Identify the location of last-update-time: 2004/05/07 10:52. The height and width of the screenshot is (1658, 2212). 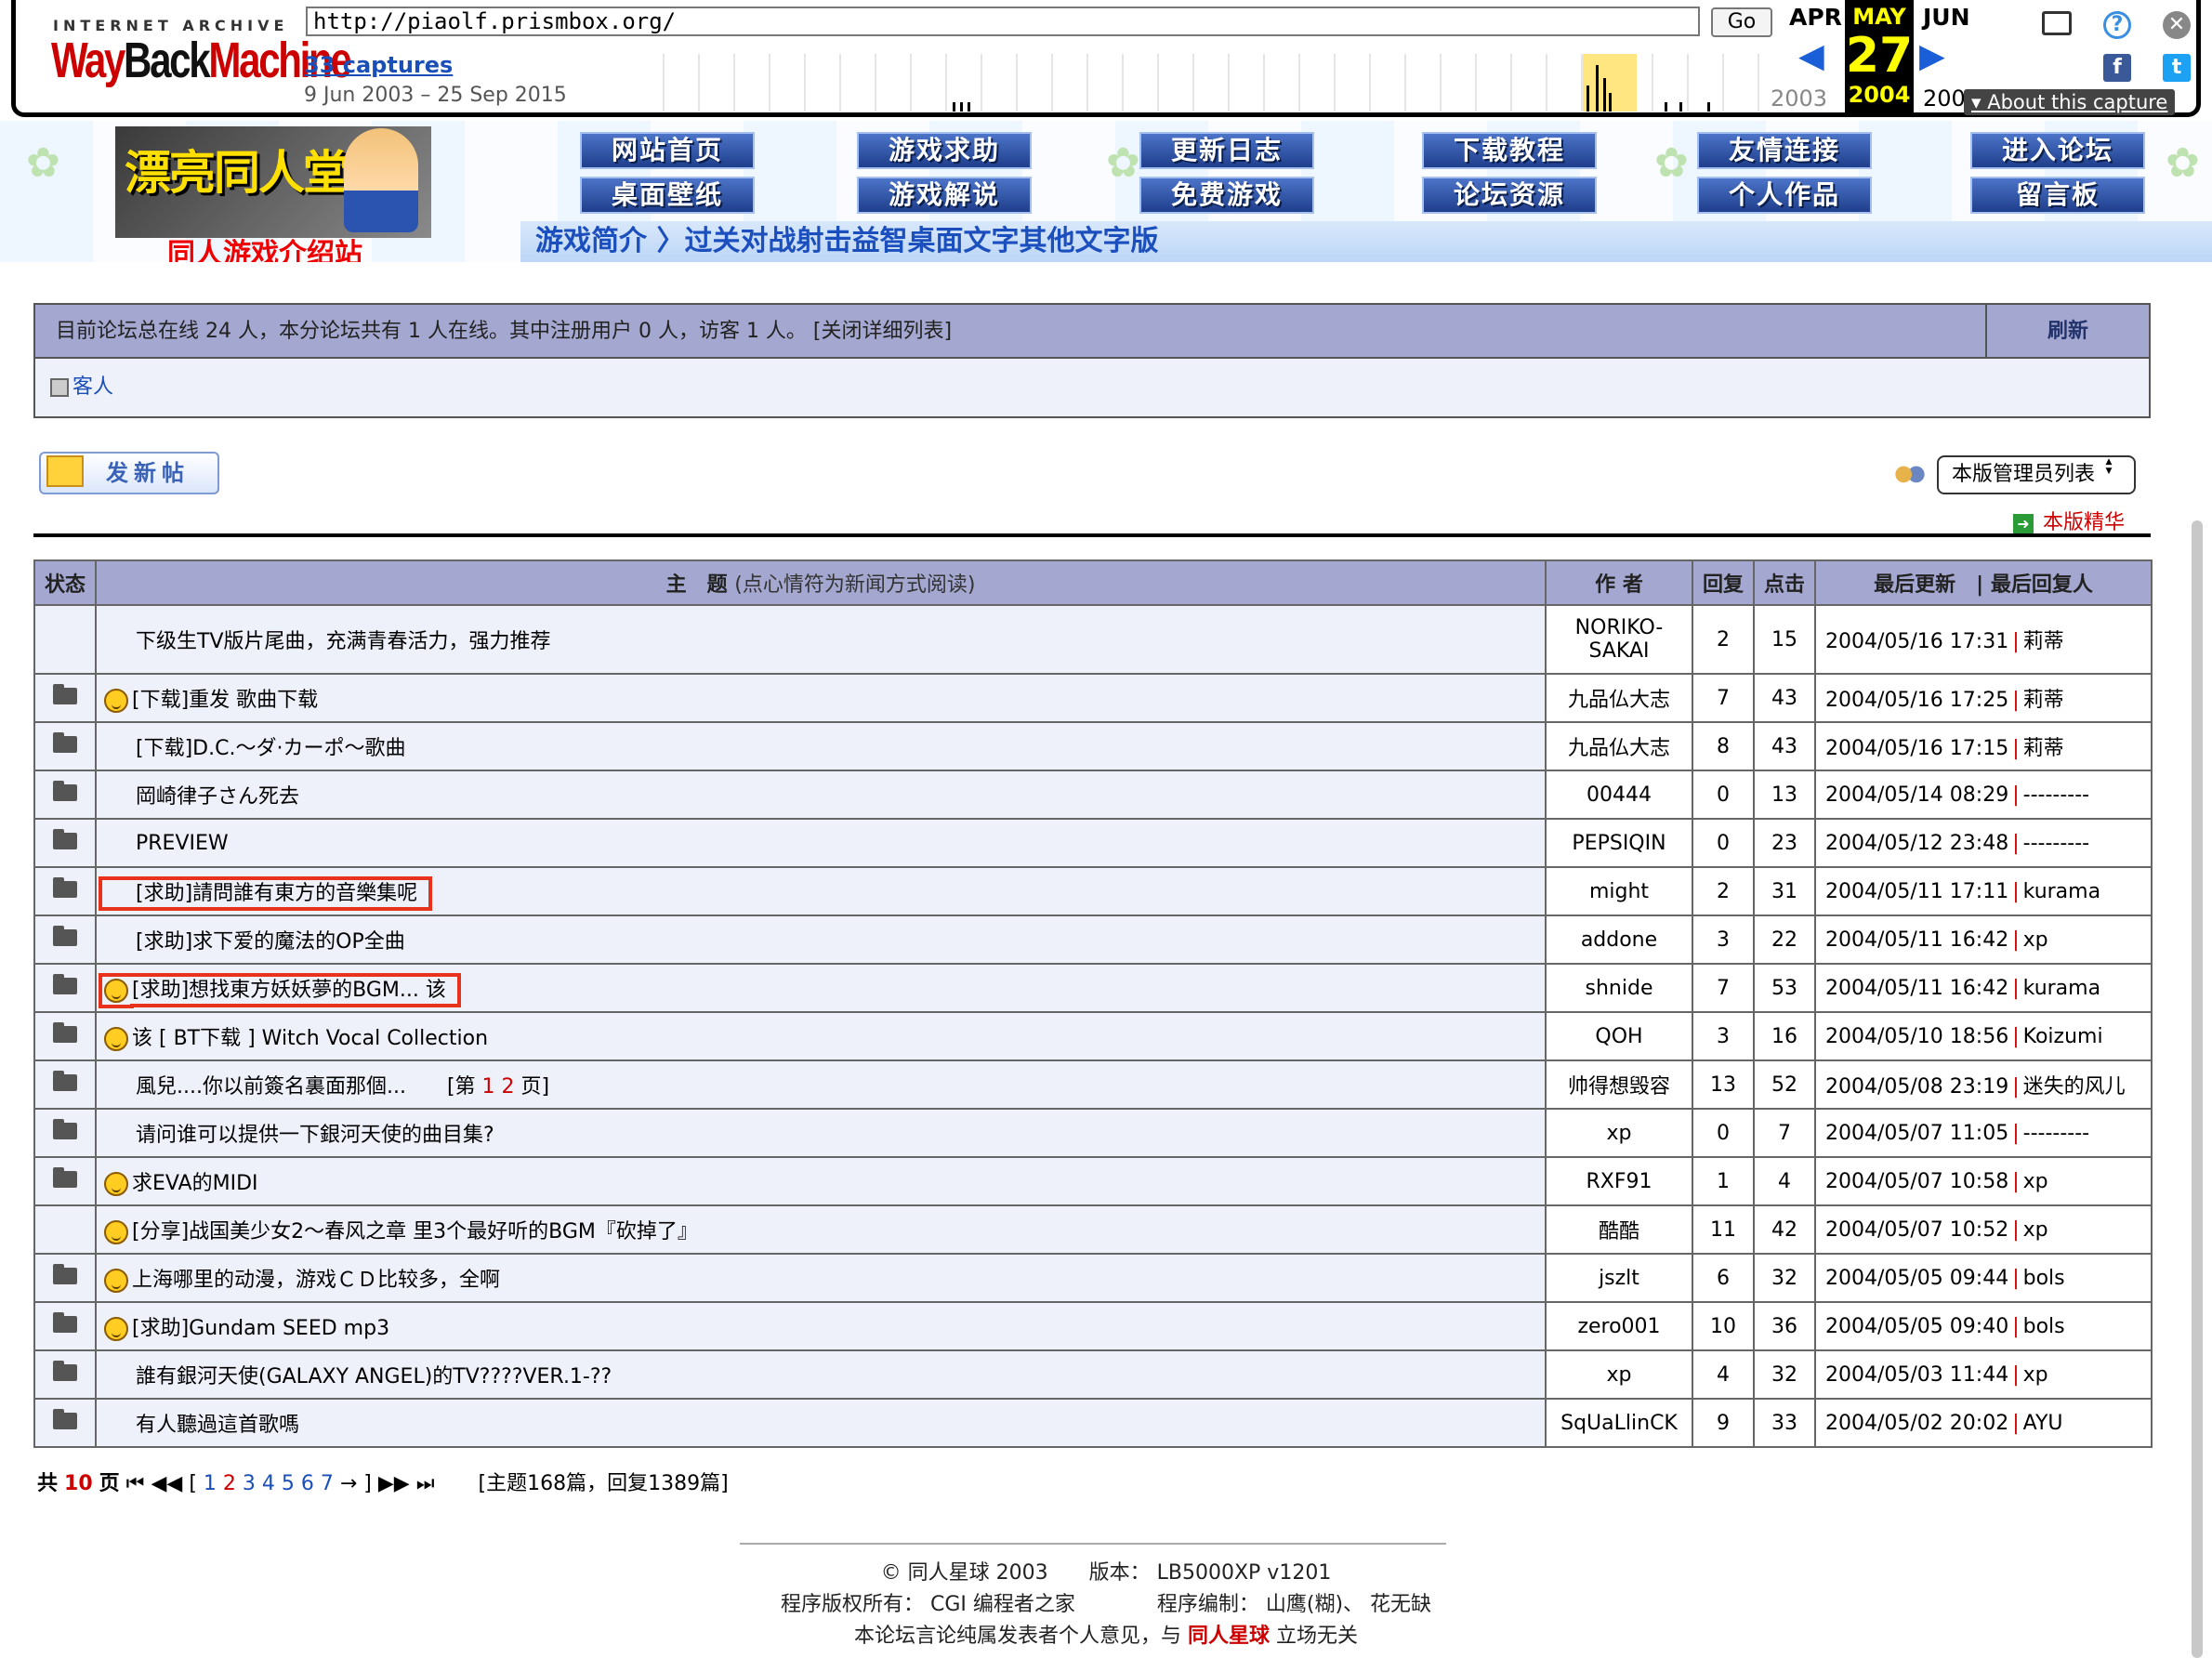
(1916, 1230).